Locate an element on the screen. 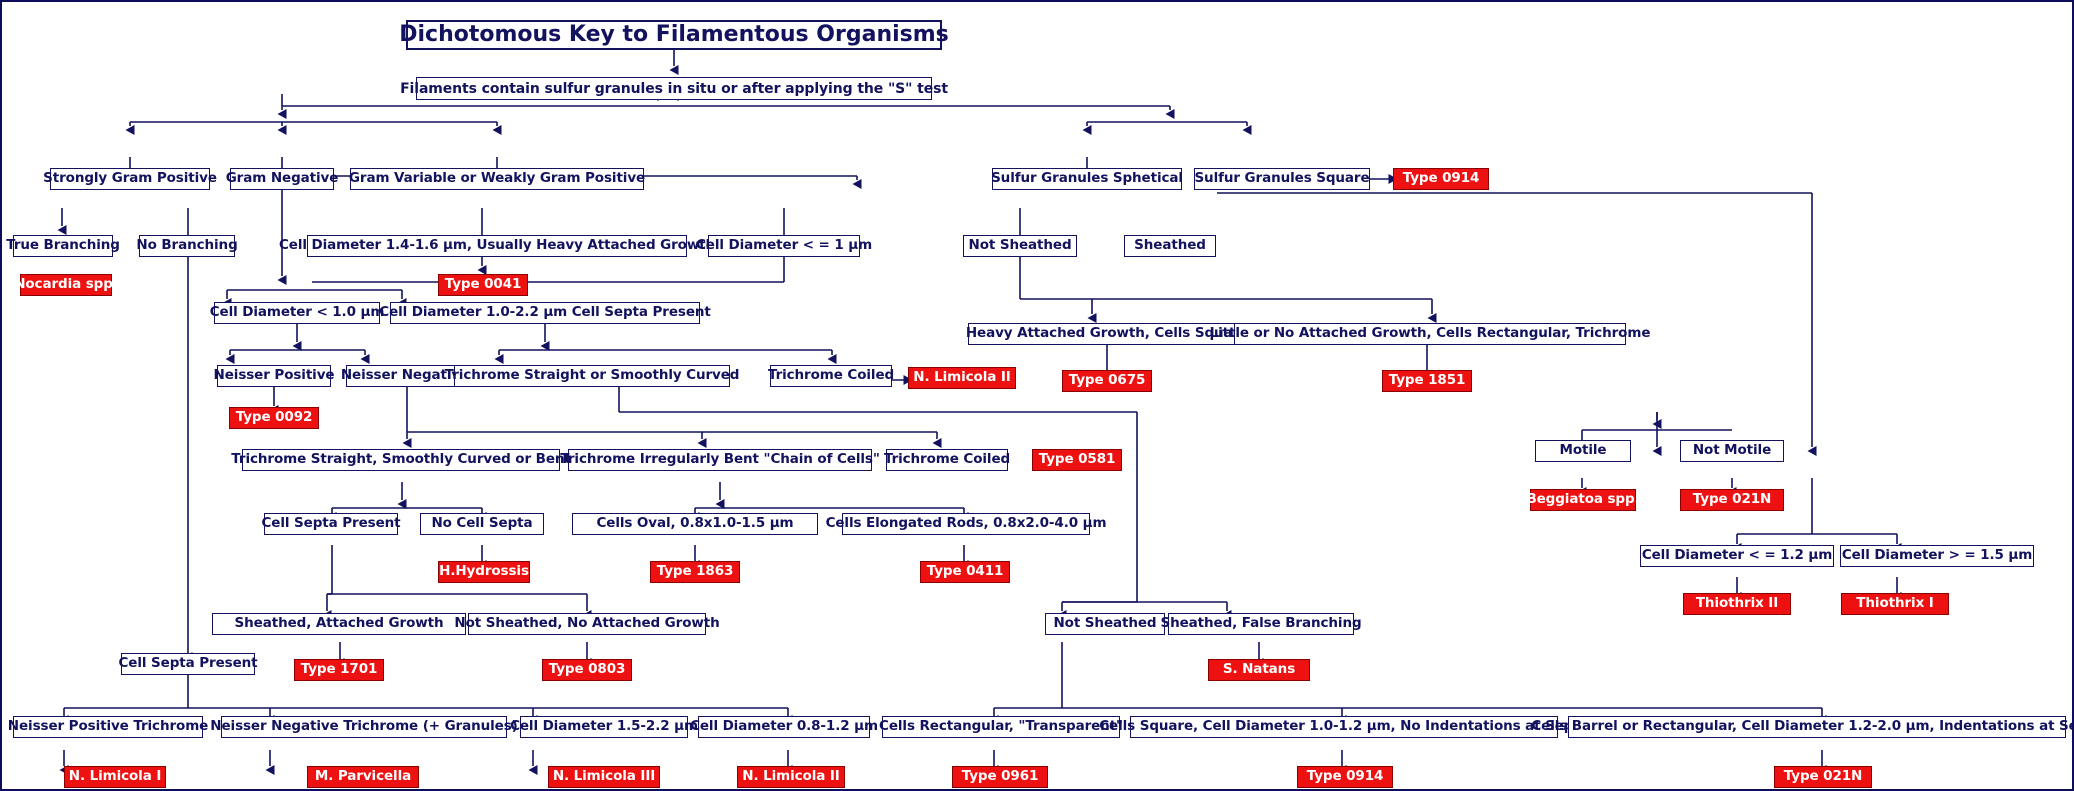  node-cell-diameter-le-1: Cell Diameter < = 1 μm is located at coordinates (784, 246).